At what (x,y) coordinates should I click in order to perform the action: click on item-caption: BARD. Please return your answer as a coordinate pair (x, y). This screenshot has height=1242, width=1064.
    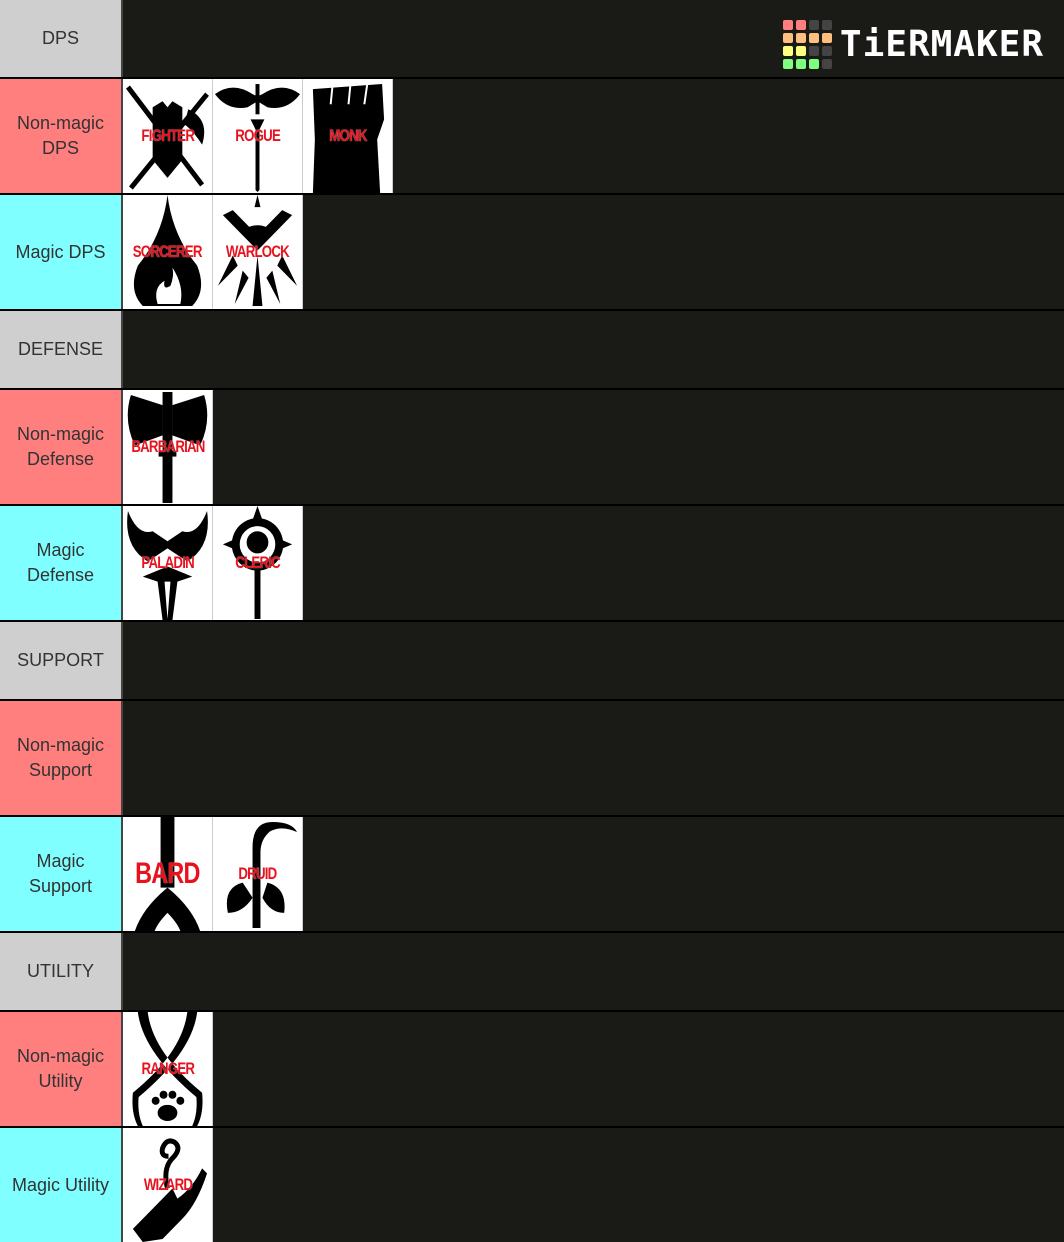
    Looking at the image, I should click on (167, 873).